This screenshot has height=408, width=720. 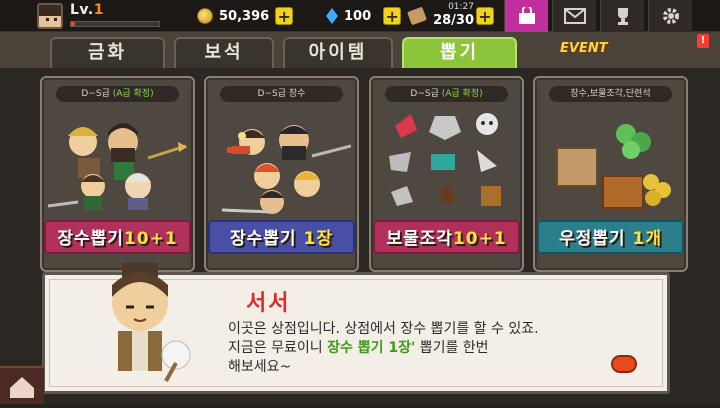 I want to click on draw-card-friendship-1: 장수,보물조각,단련석 우정뽑기 1개, so click(x=610, y=174).